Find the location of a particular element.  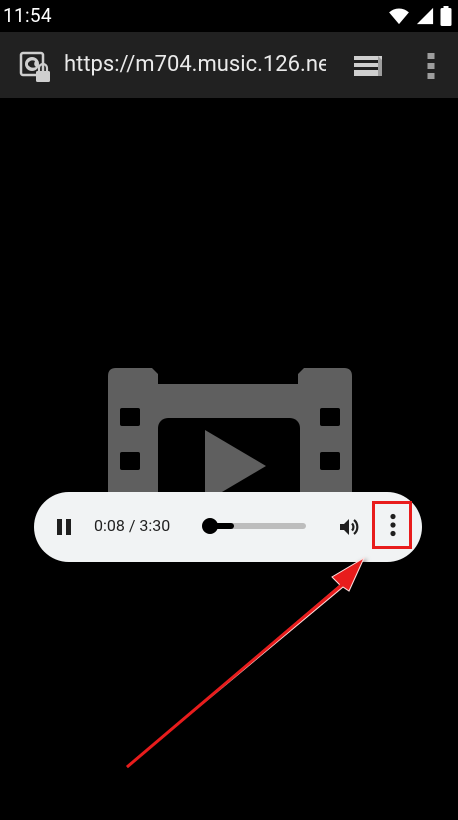

browser-menu-button is located at coordinates (431, 66).